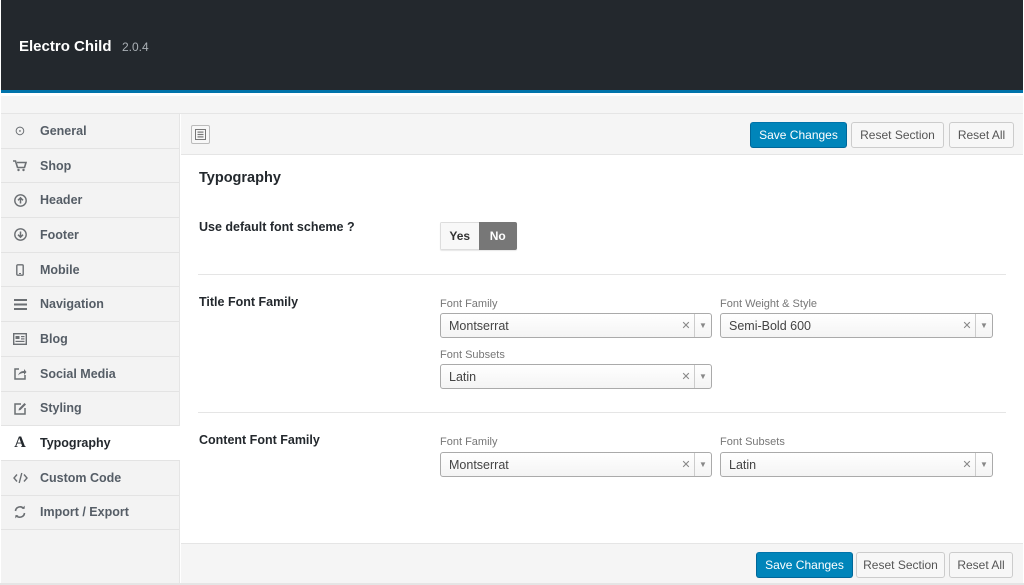  What do you see at coordinates (981, 135) in the screenshot?
I see `reset-all-button: Reset All` at bounding box center [981, 135].